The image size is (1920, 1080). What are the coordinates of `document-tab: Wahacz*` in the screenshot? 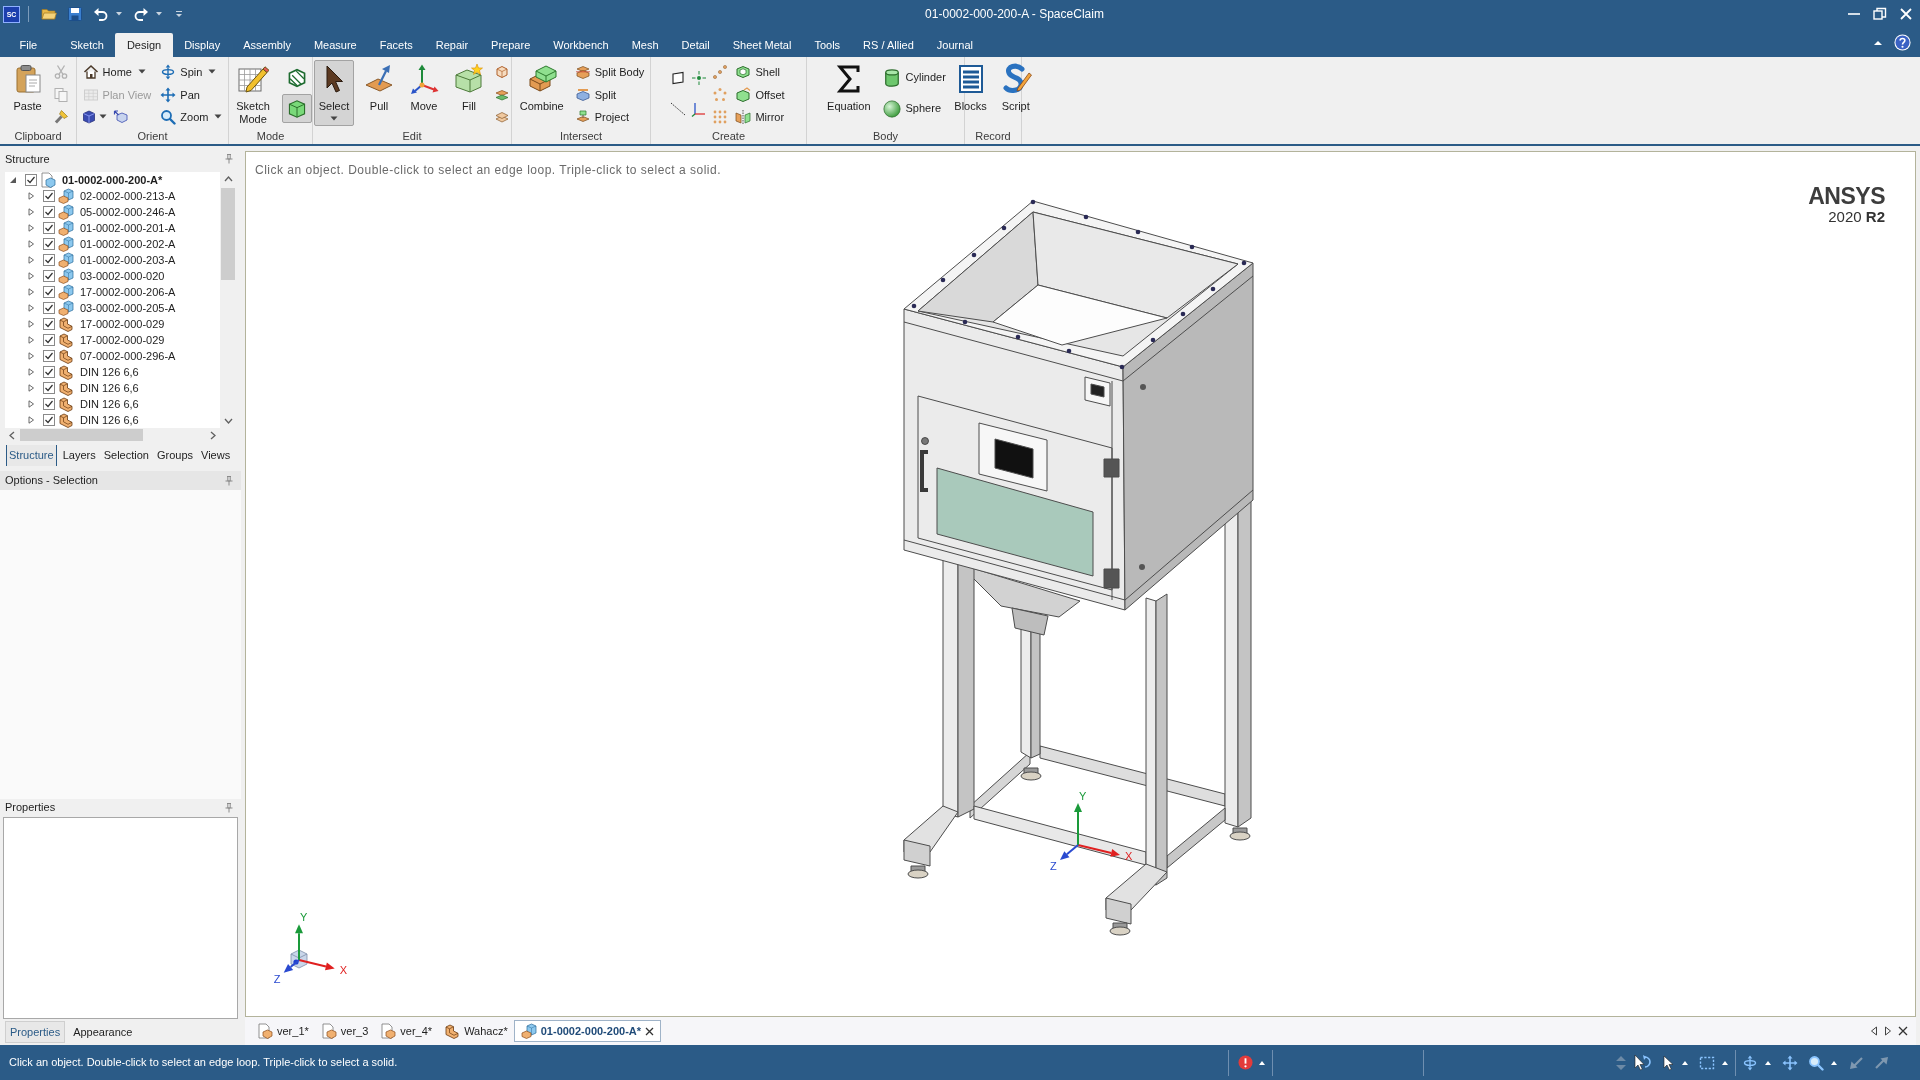 It's located at (476, 1031).